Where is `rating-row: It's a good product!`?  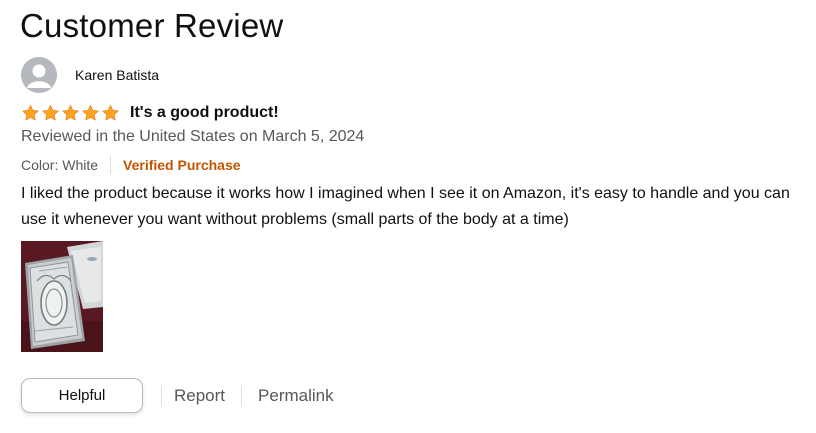 rating-row: It's a good product! is located at coordinates (150, 113).